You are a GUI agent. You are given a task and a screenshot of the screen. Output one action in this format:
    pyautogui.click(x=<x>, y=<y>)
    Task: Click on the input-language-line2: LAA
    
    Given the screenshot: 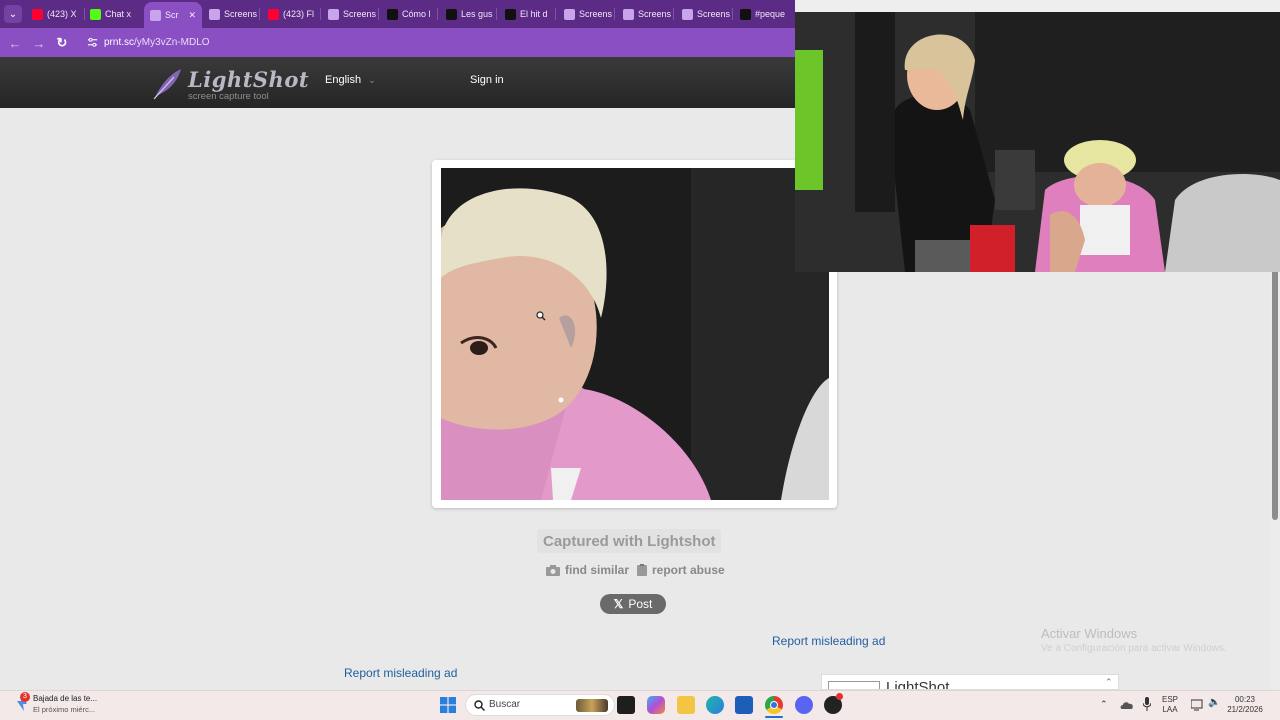 What is the action you would take?
    pyautogui.click(x=1170, y=709)
    